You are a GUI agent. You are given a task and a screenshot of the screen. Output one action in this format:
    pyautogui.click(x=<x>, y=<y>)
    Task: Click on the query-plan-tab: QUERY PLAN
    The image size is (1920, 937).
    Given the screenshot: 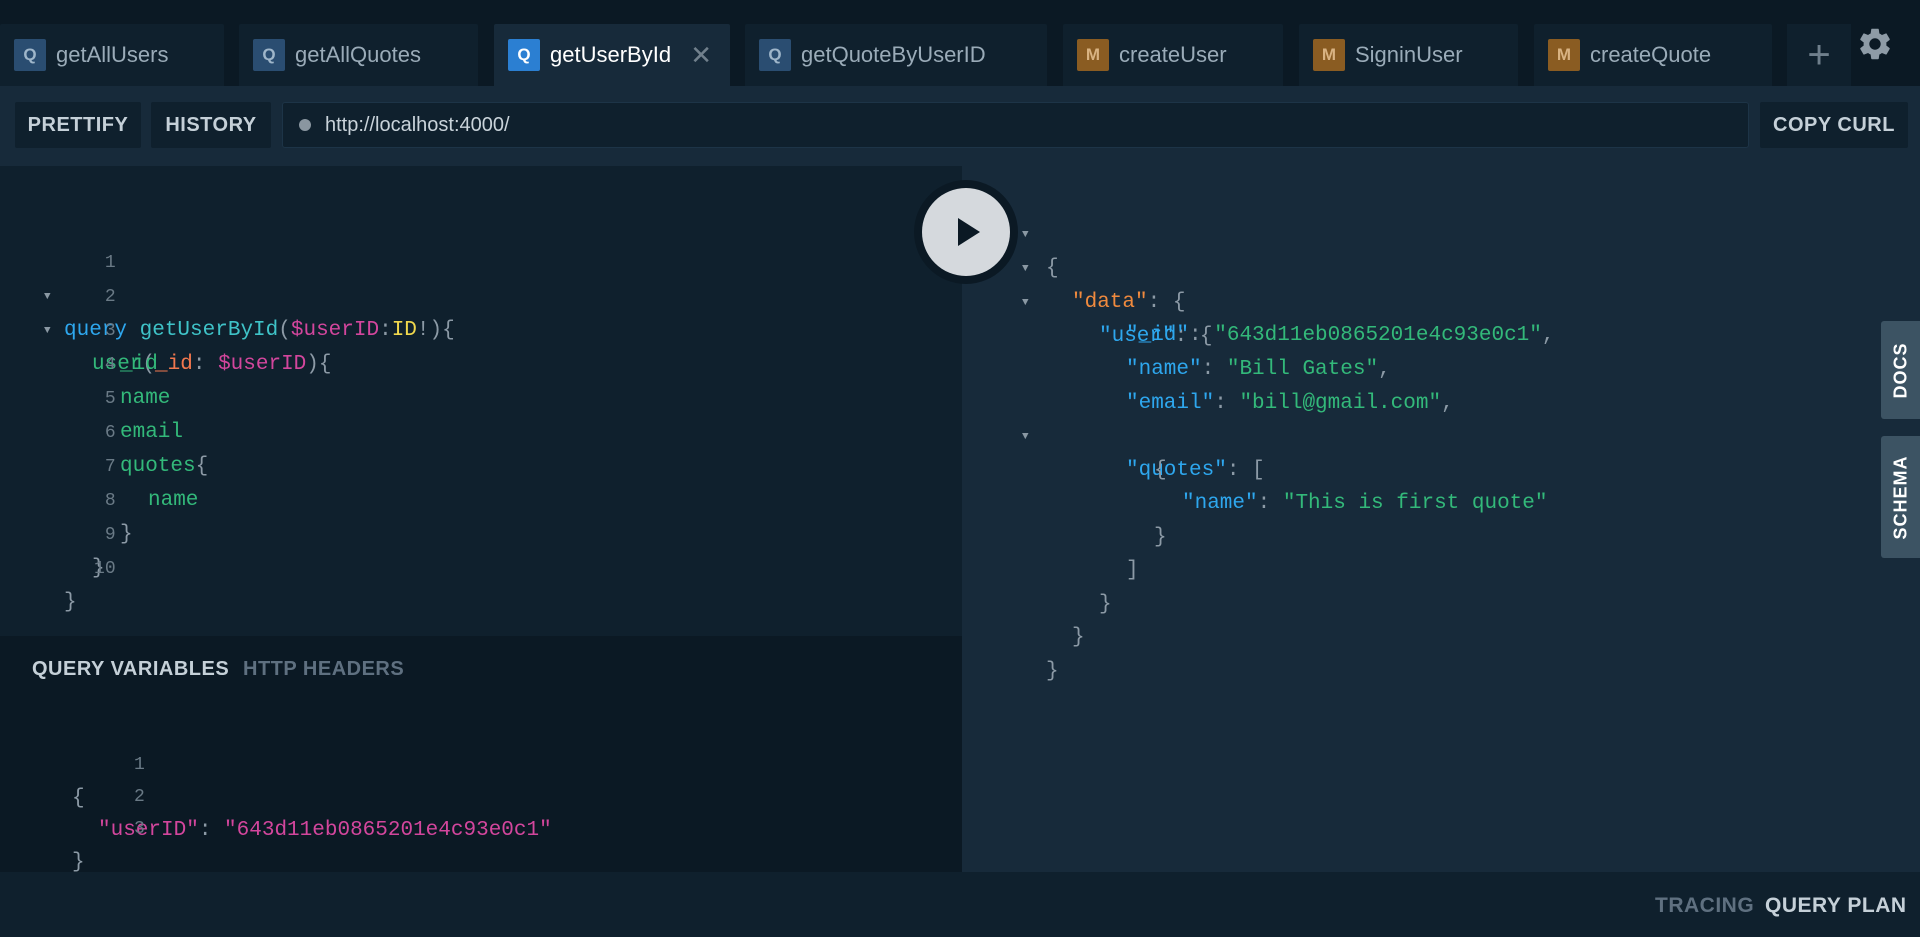 What is the action you would take?
    pyautogui.click(x=1836, y=906)
    